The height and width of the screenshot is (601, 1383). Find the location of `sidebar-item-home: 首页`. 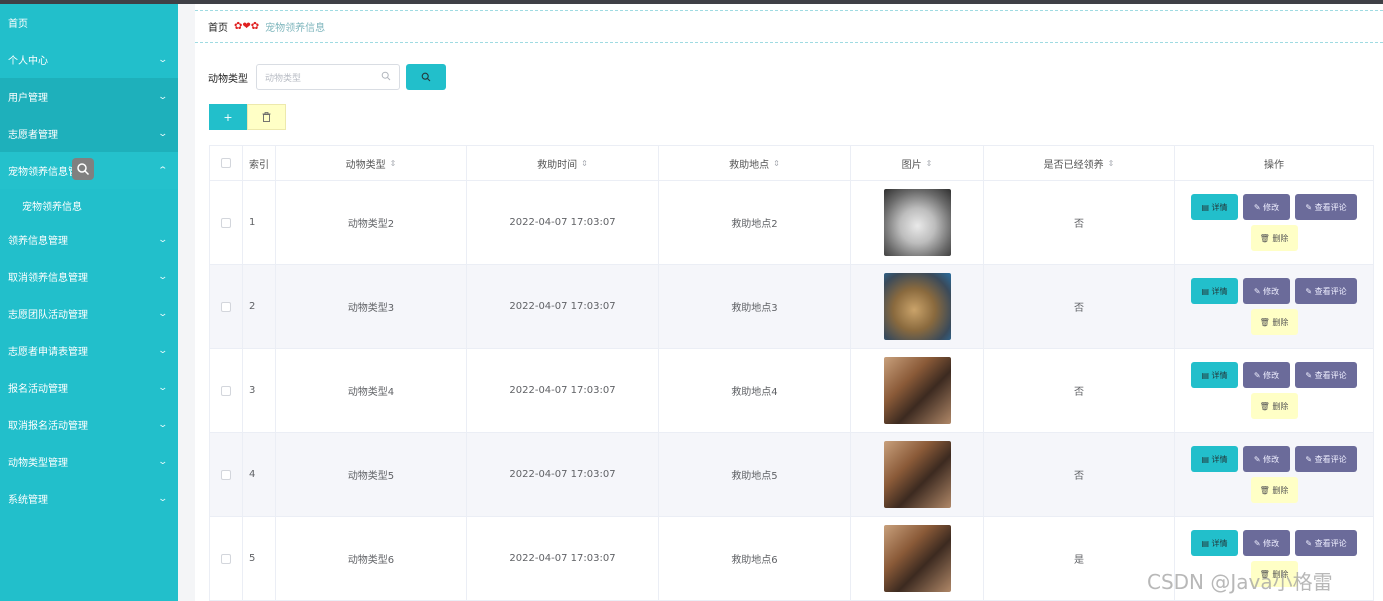

sidebar-item-home: 首页 is located at coordinates (89, 22).